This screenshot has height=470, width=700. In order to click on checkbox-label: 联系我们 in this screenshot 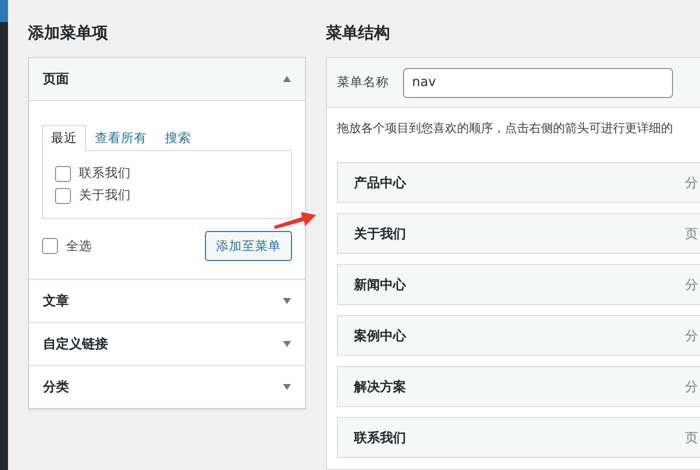, I will do `click(105, 173)`.